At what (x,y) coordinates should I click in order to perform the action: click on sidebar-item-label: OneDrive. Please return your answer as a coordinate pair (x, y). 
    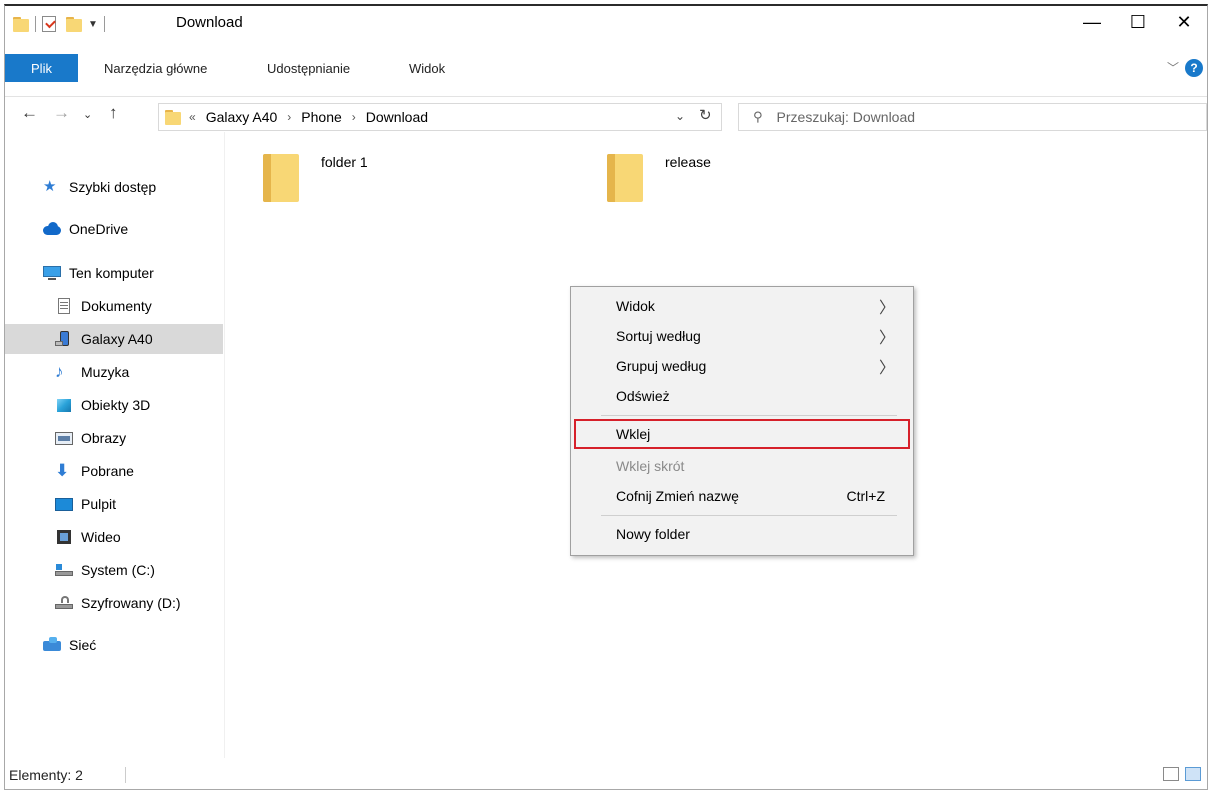
    Looking at the image, I should click on (99, 229).